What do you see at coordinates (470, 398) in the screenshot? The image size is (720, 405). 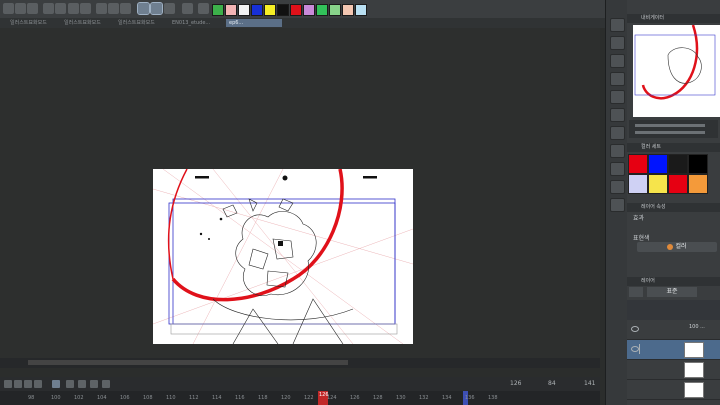 I see `frame-tick: 136` at bounding box center [470, 398].